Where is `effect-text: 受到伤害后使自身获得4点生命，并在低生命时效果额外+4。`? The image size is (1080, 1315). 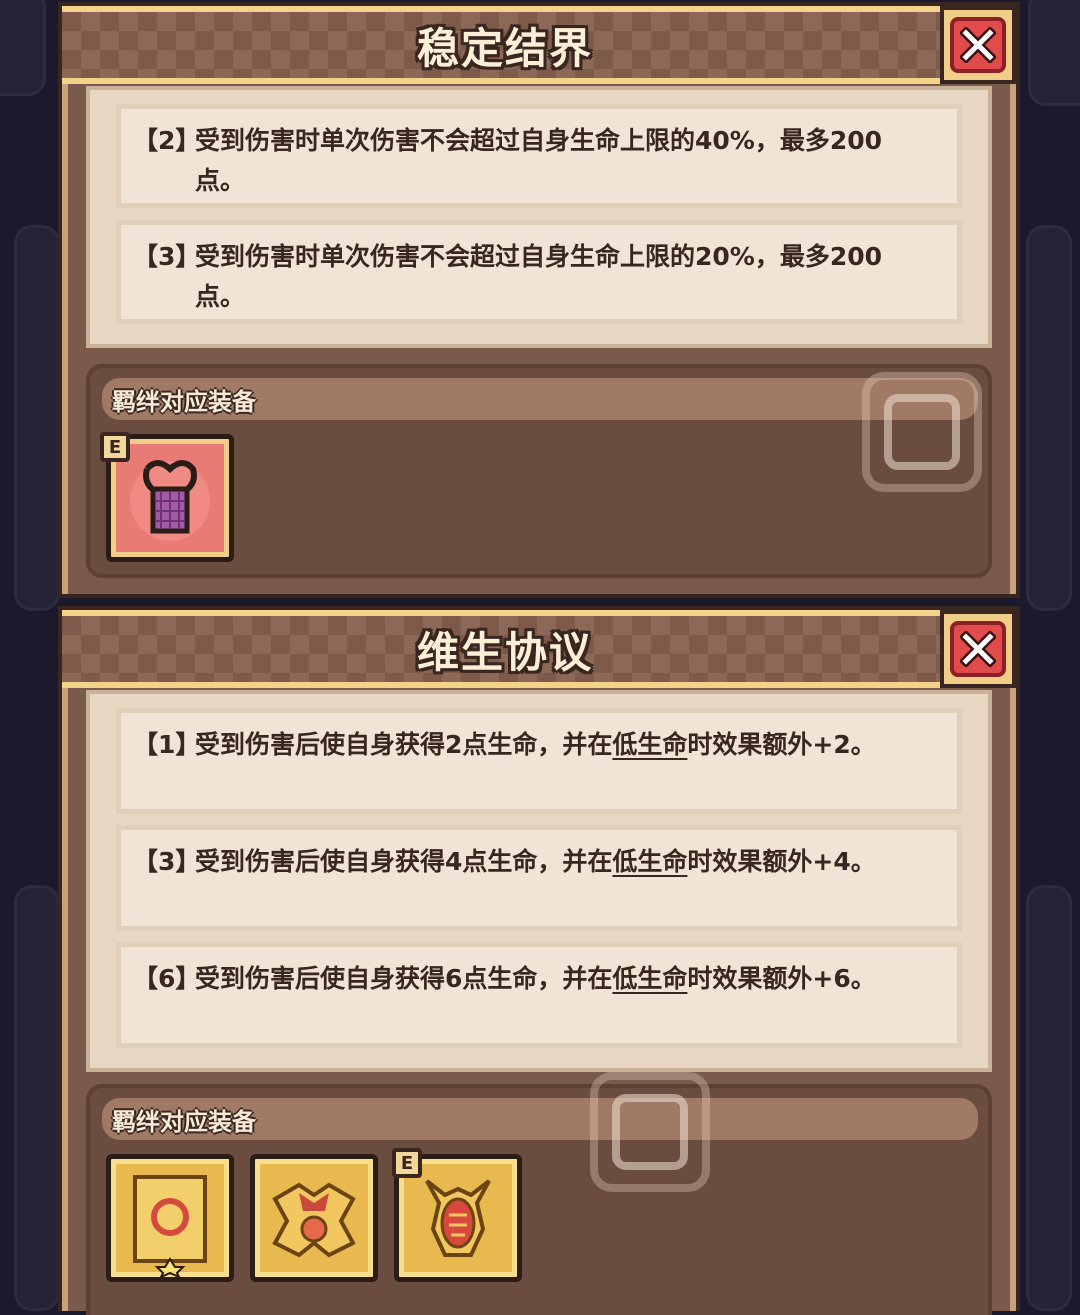 effect-text: 受到伤害后使自身获得4点生命，并在低生命时效果额外+4。 is located at coordinates (546, 862).